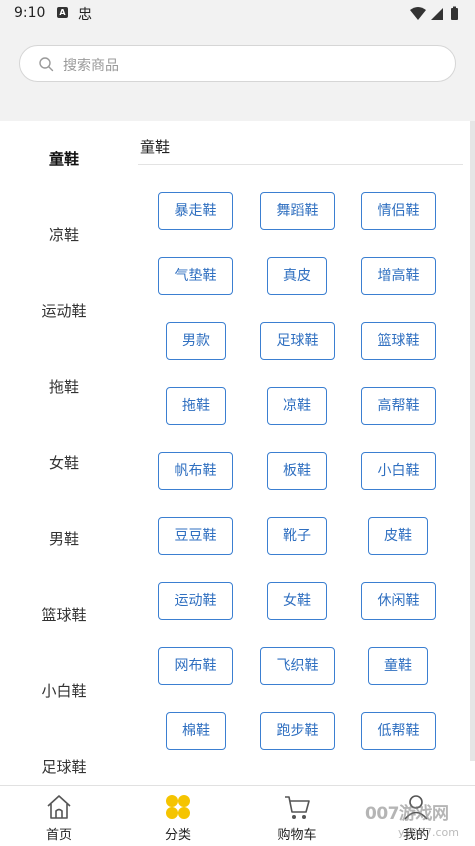 This screenshot has width=475, height=846. Describe the element at coordinates (195, 211) in the screenshot. I see `tag-button: 暴走鞋` at that location.